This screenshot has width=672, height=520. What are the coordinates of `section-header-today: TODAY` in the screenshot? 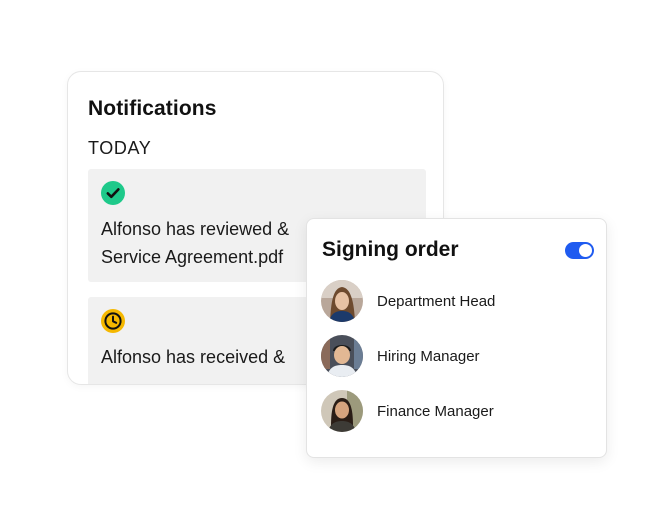 It's located at (120, 148).